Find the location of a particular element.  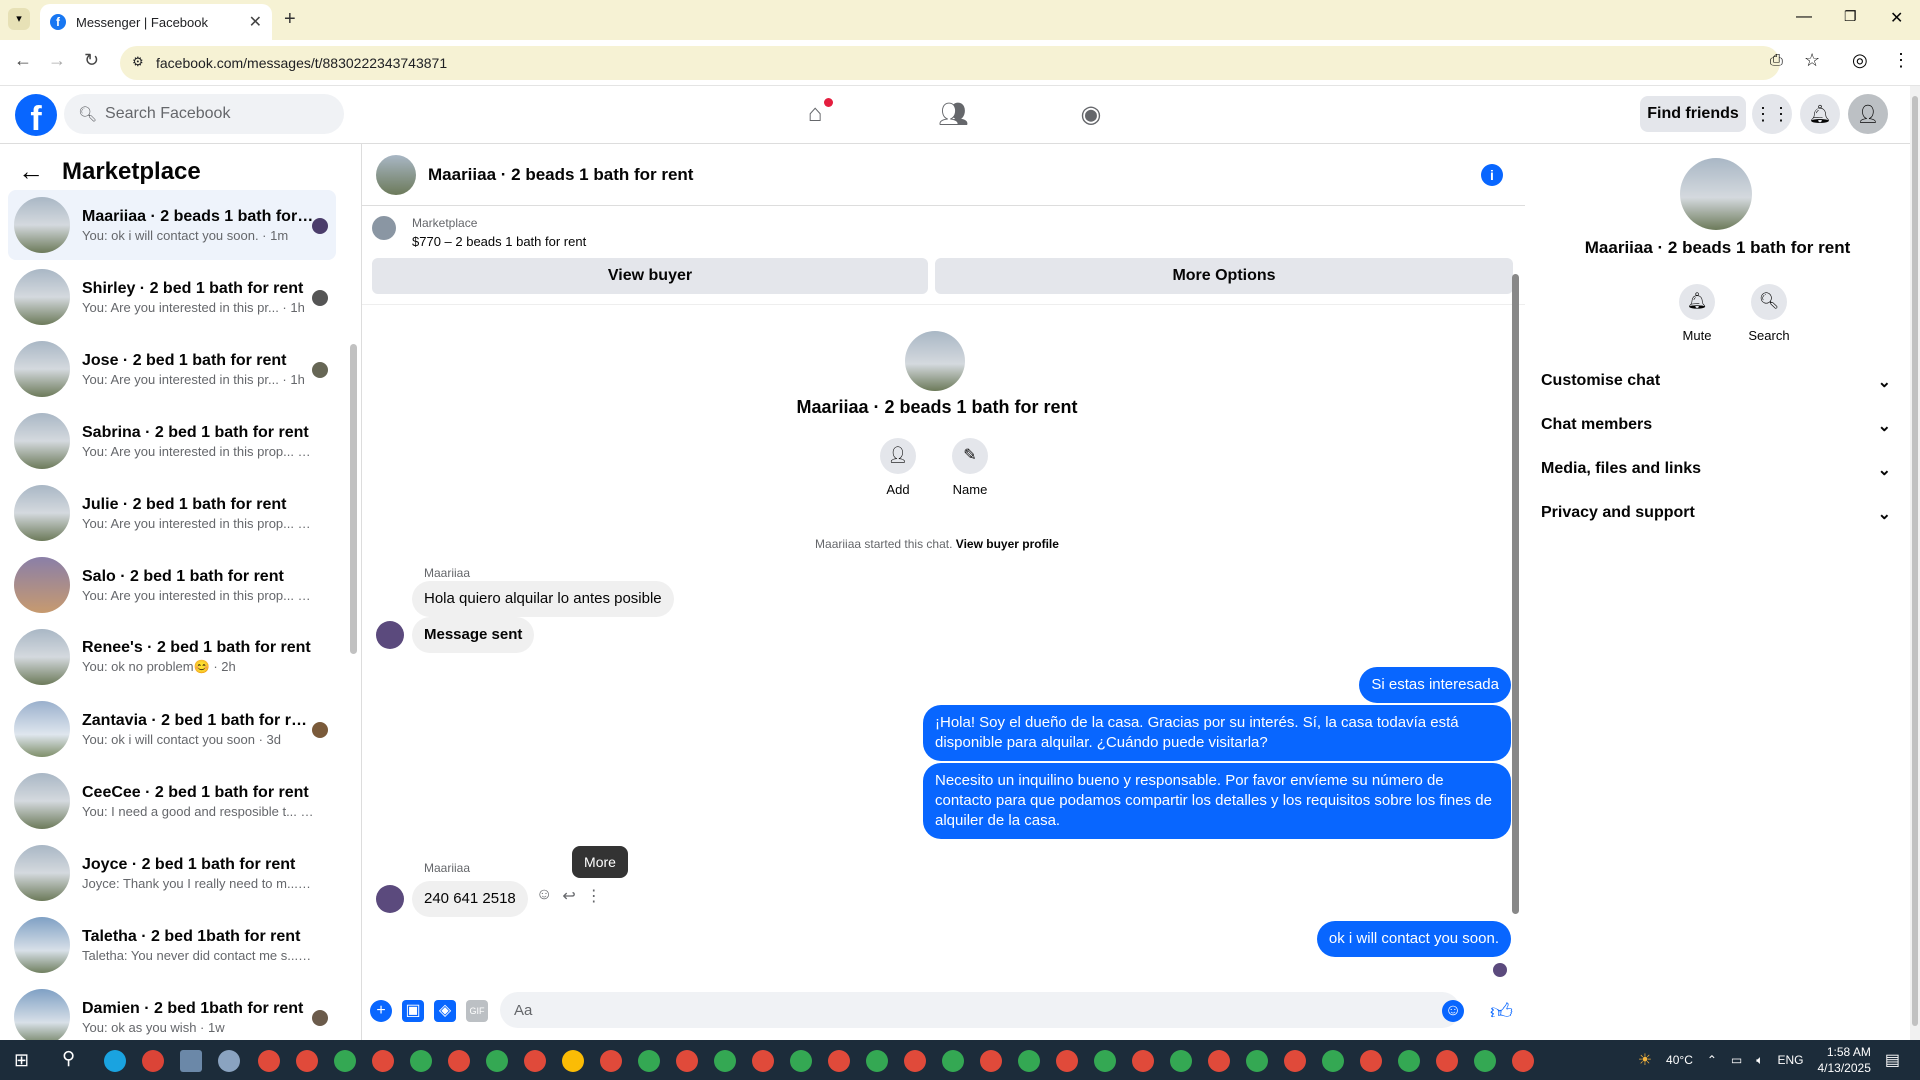

notifications-bell-icon: 🔔︎ is located at coordinates (1820, 114).